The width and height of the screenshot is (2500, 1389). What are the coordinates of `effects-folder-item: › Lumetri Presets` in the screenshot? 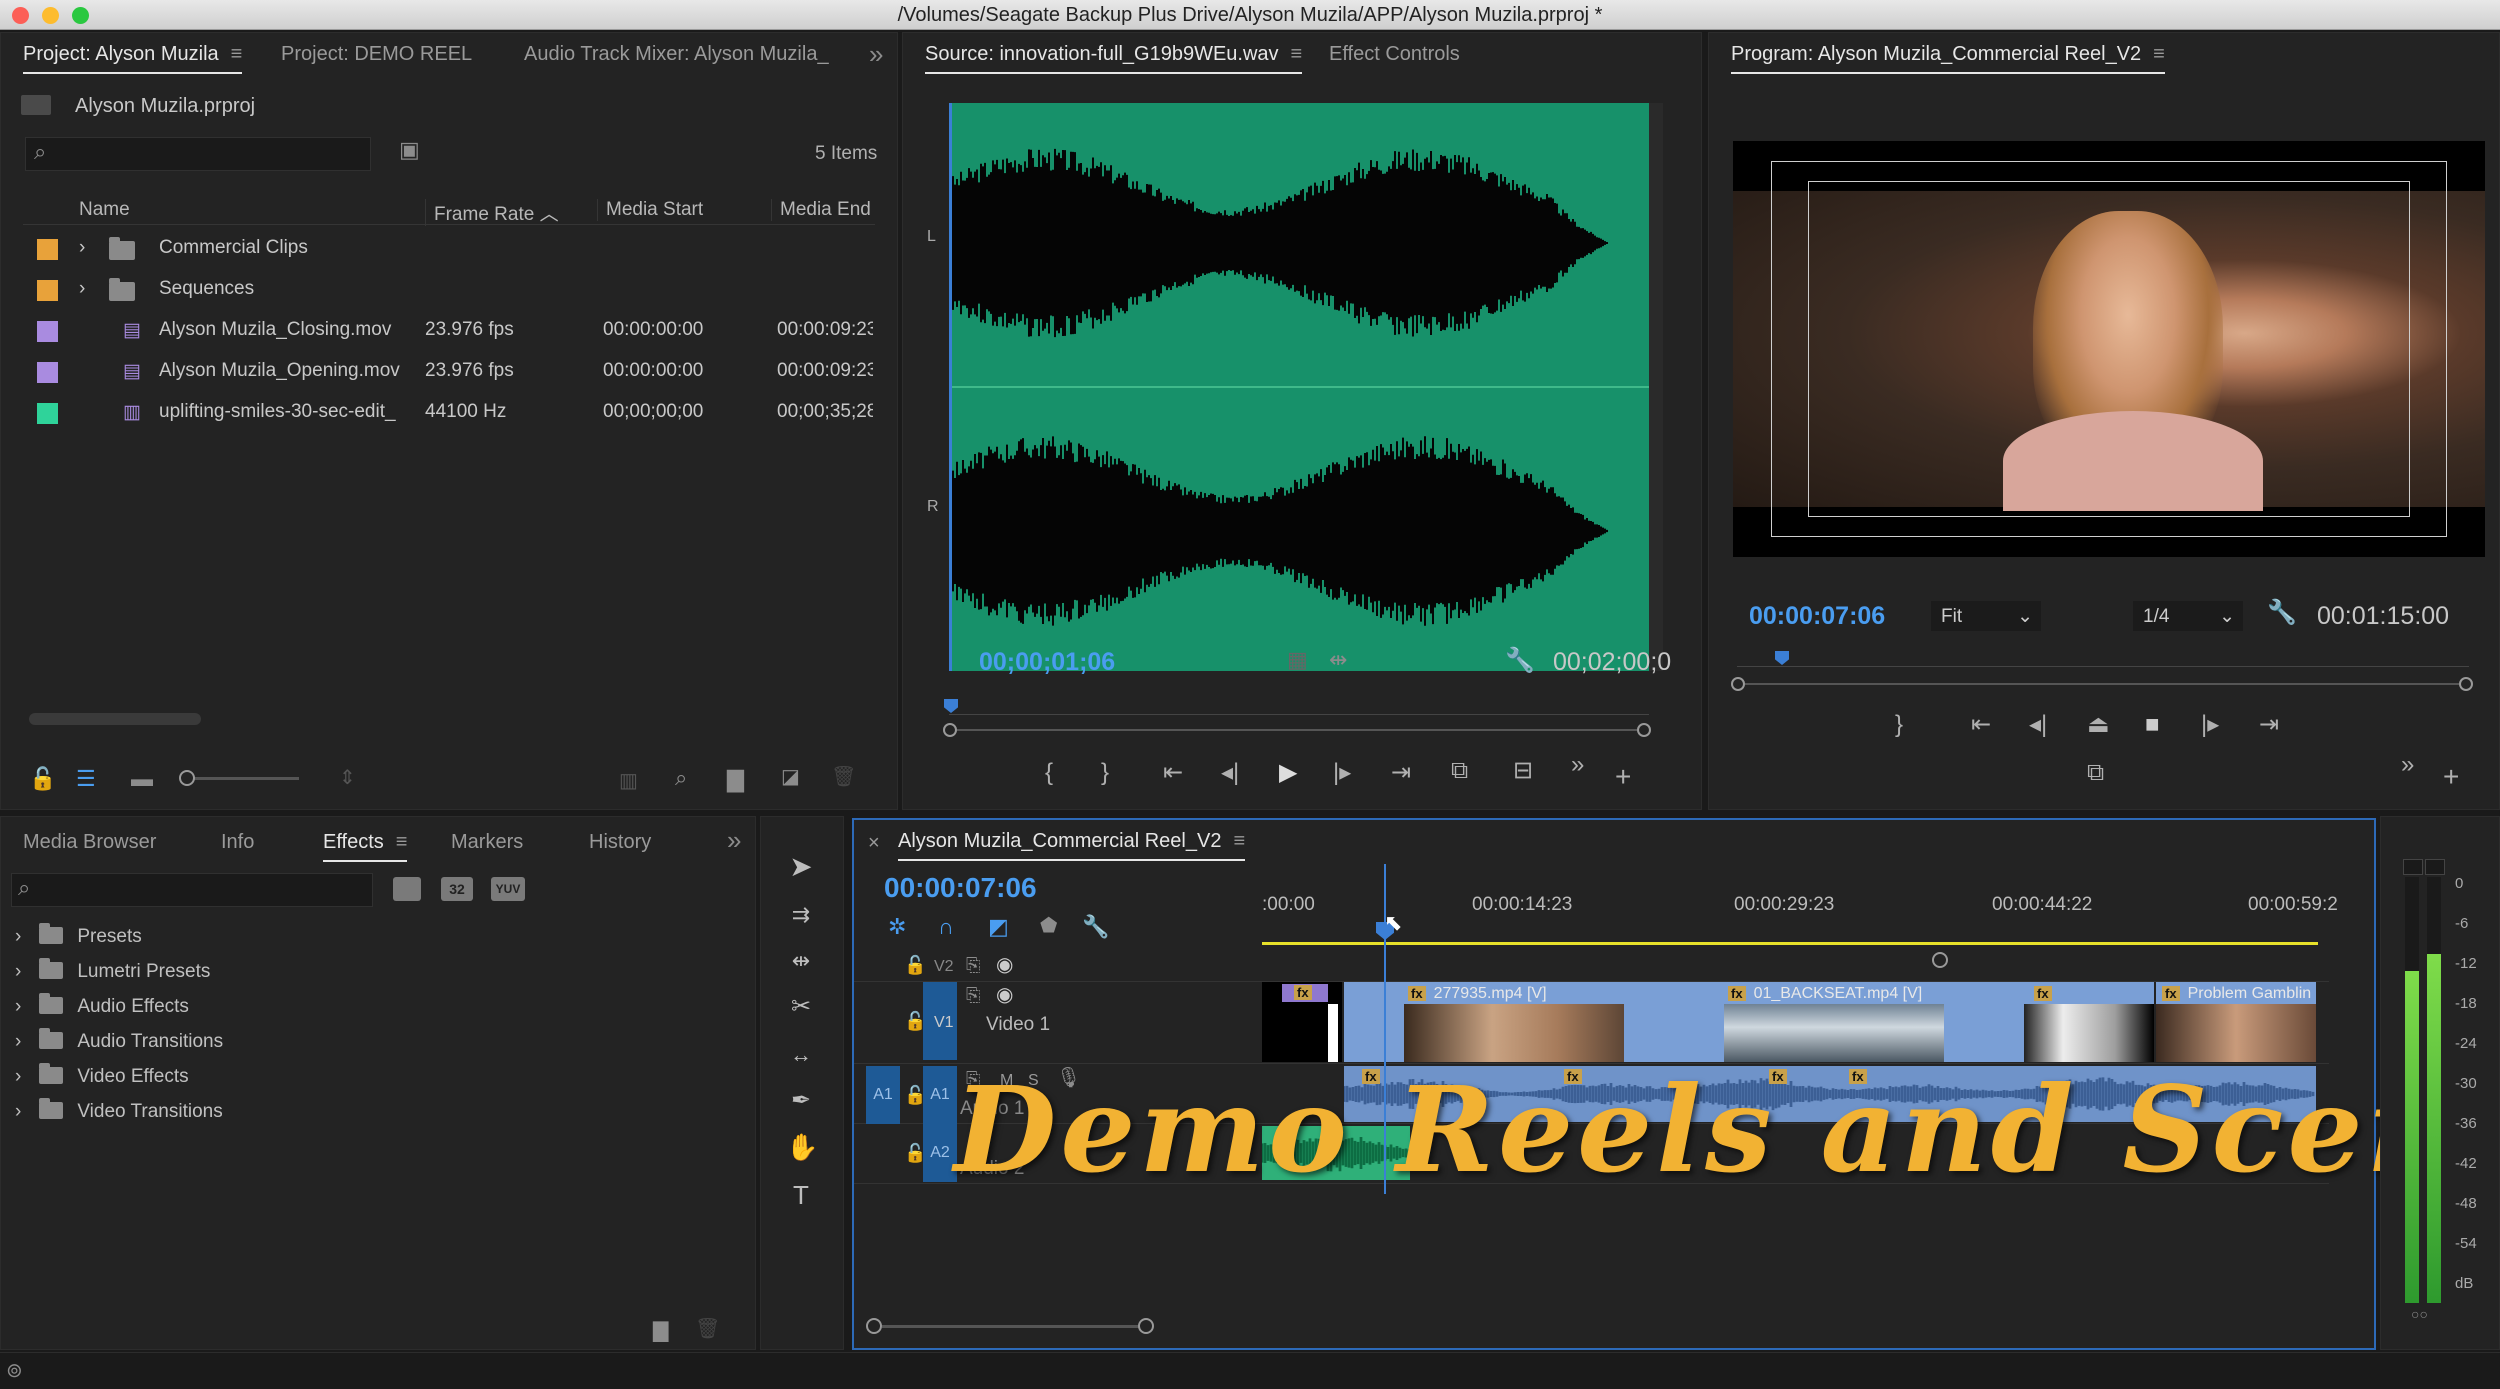 It's located at (112, 970).